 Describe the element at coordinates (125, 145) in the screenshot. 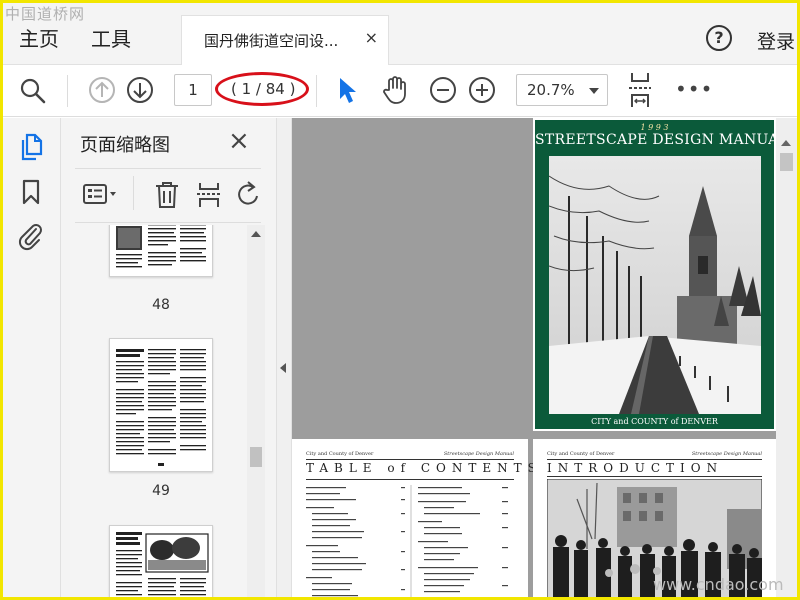

I see `panel-title: 页面缩略图` at that location.